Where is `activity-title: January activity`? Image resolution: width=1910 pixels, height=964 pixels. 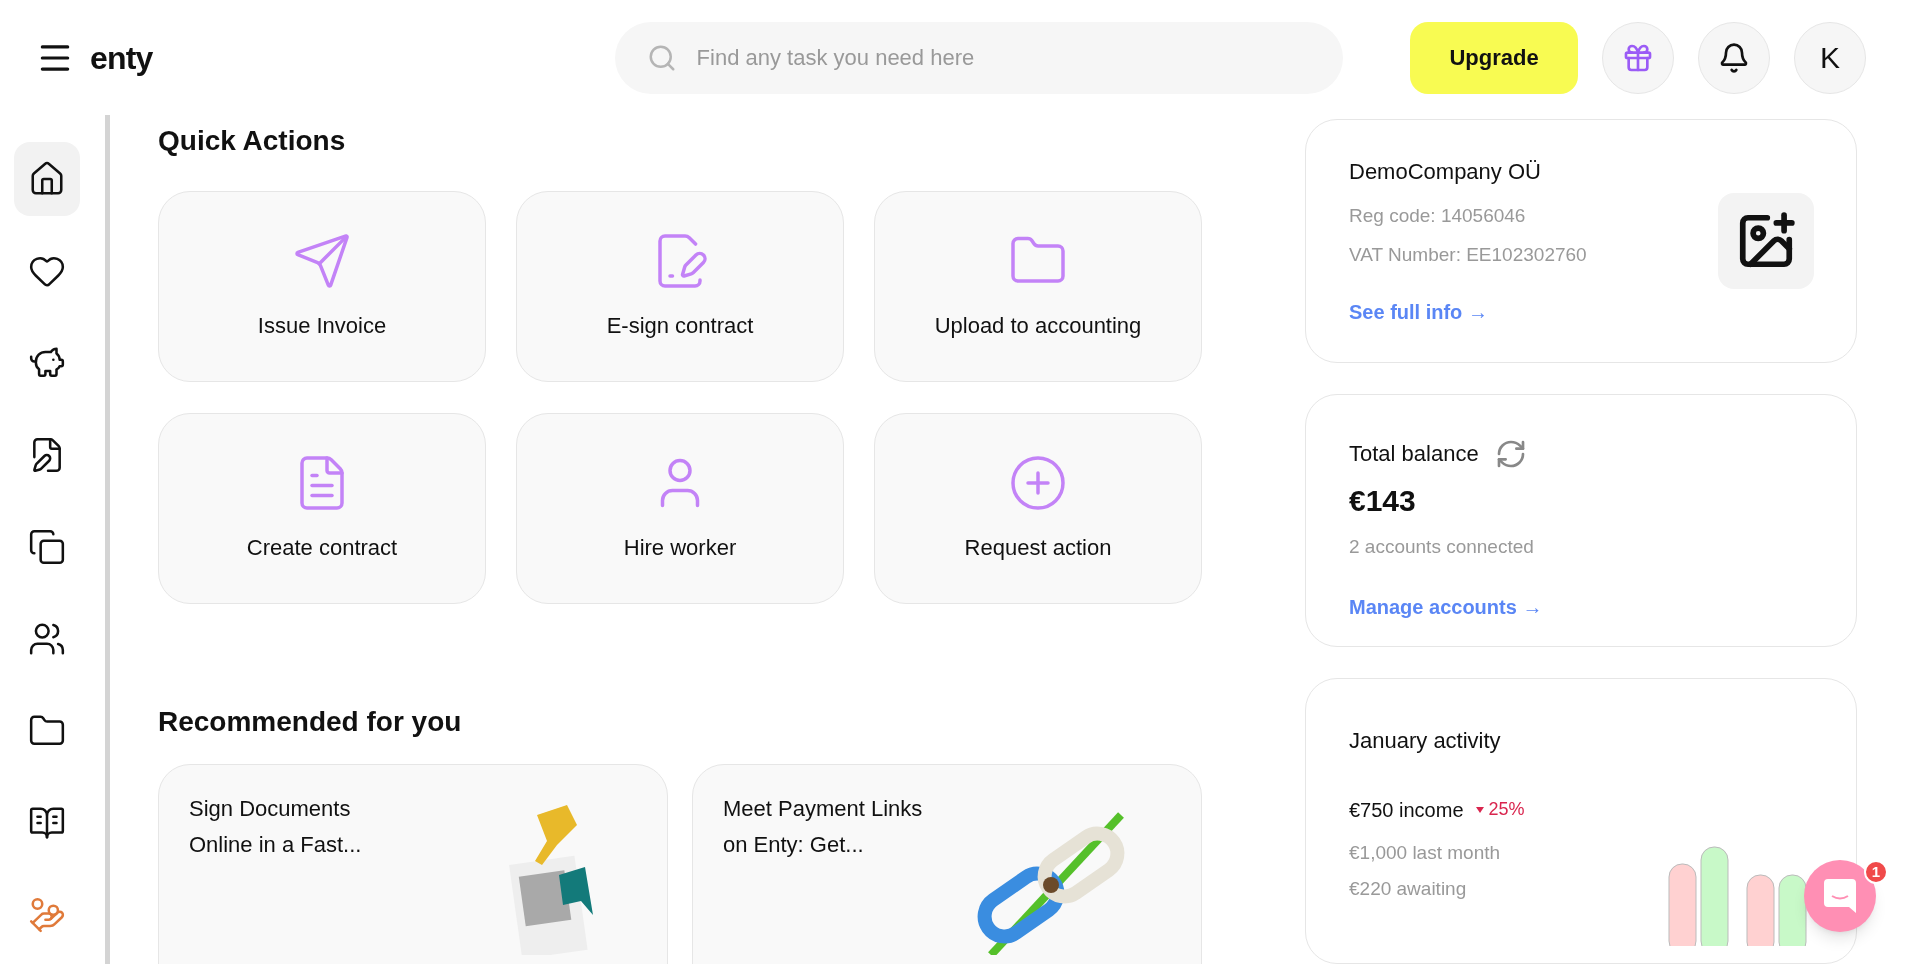 activity-title: January activity is located at coordinates (1425, 740).